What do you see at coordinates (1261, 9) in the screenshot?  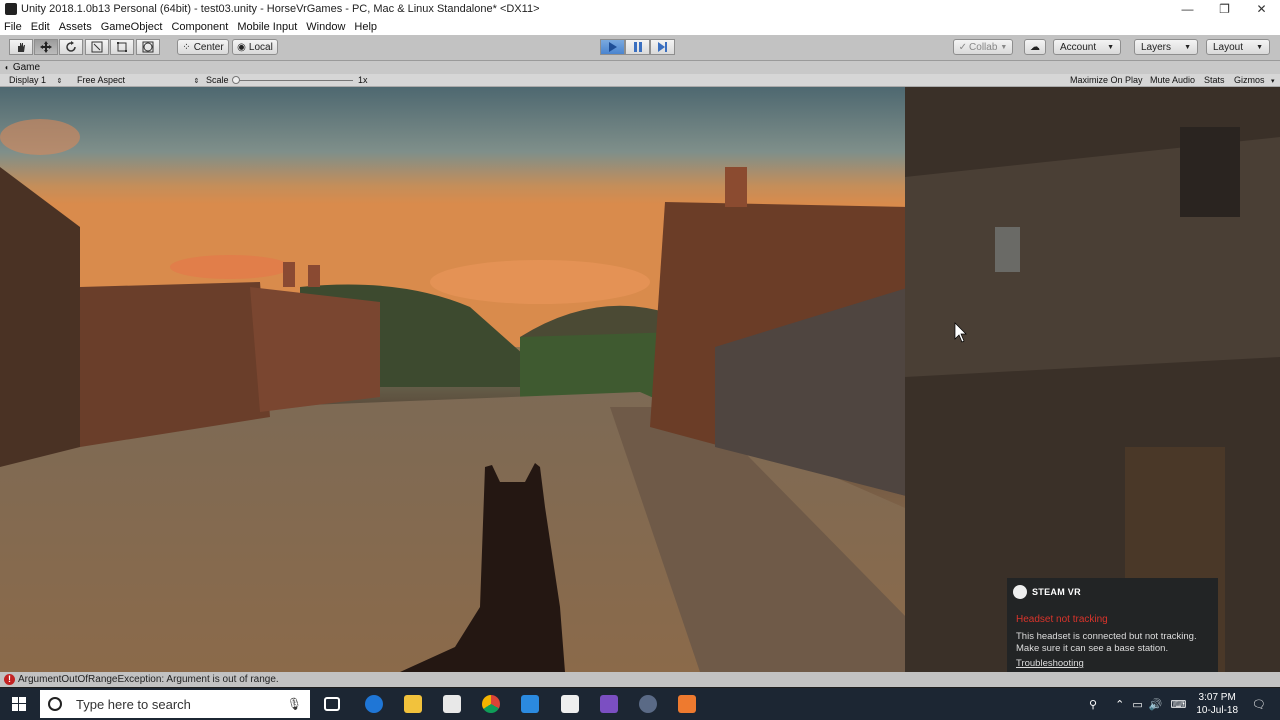 I see `close-button: ✕` at bounding box center [1261, 9].